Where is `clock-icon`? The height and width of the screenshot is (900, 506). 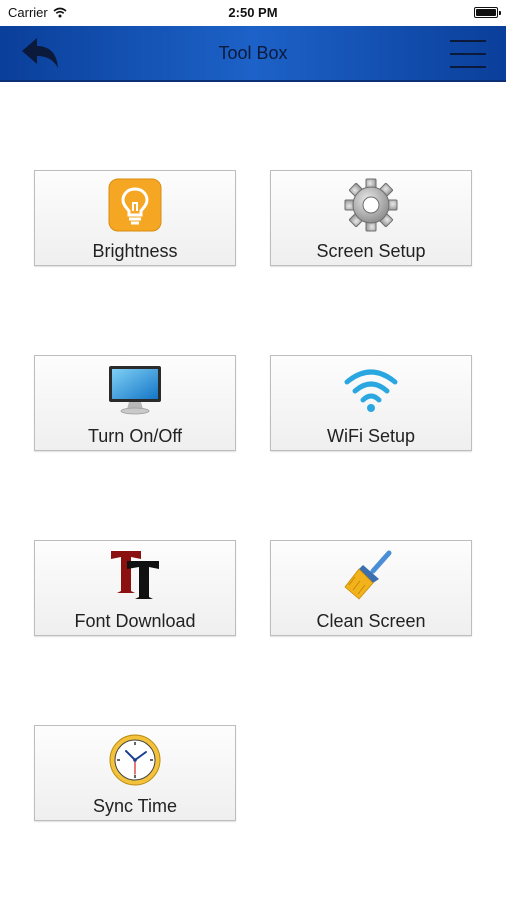
clock-icon is located at coordinates (135, 760).